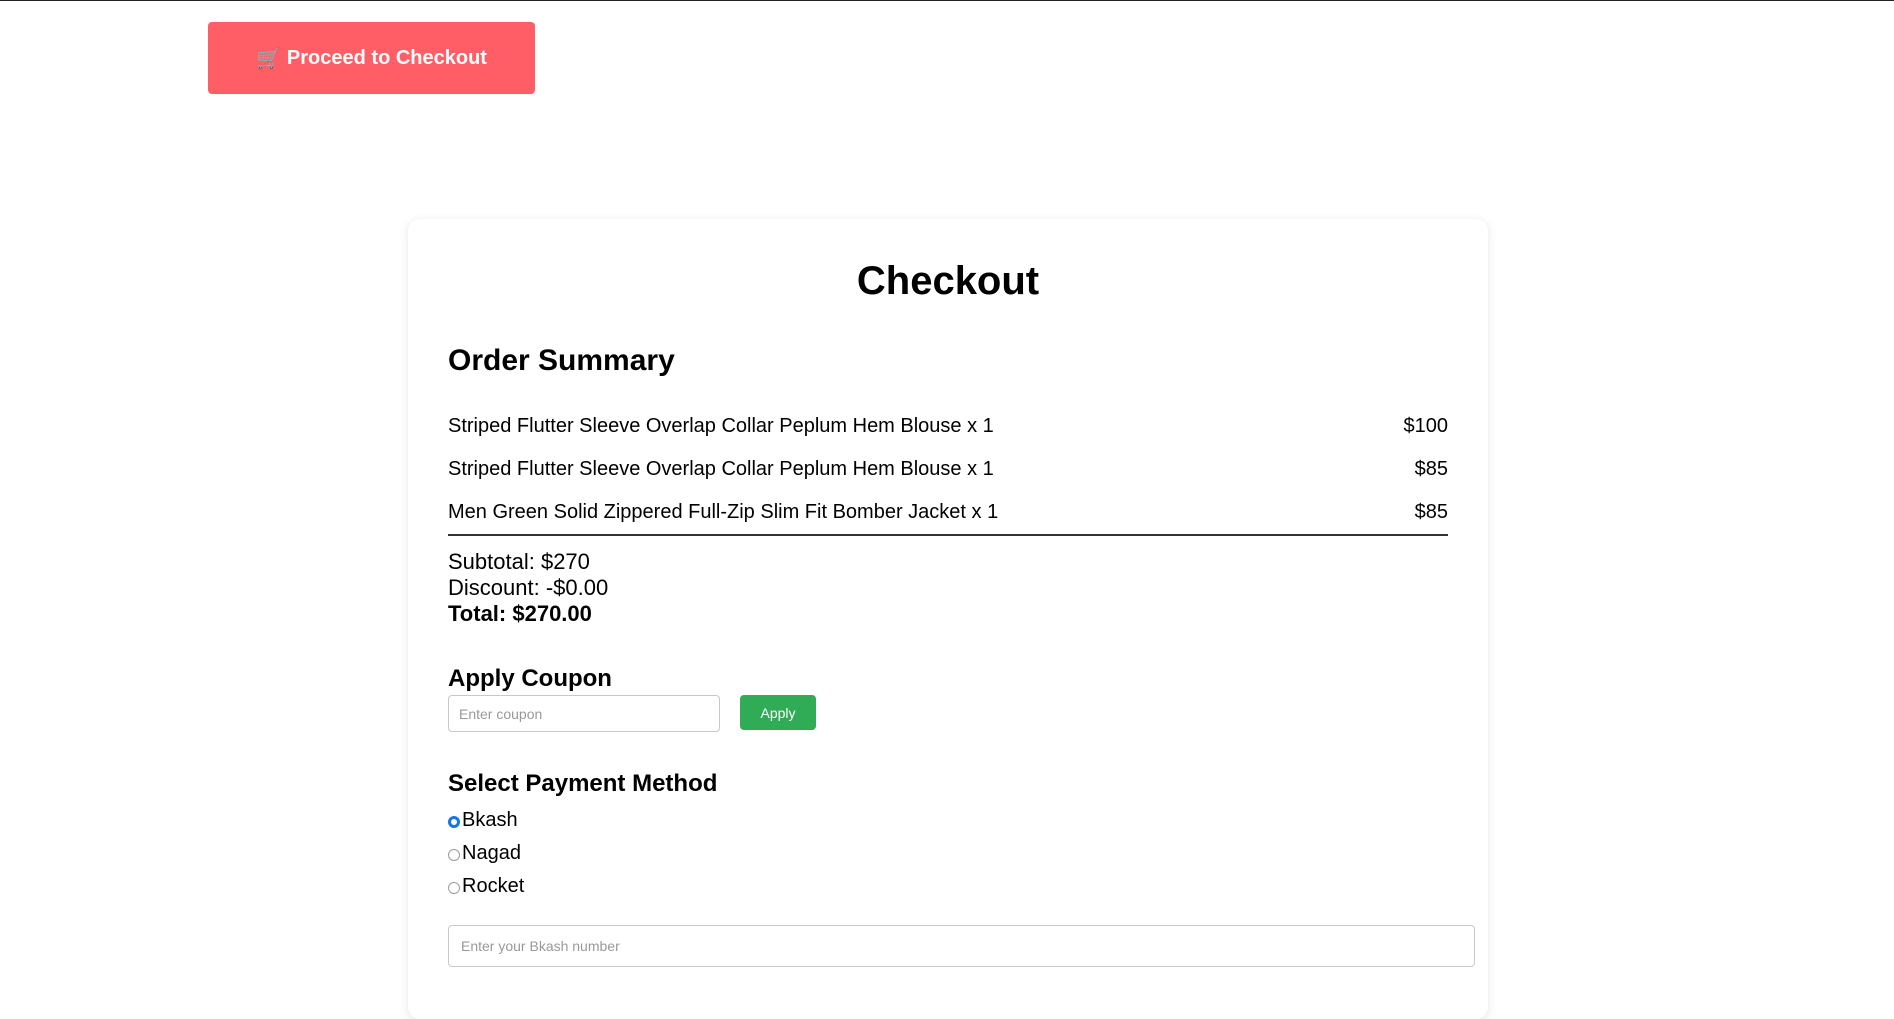 Image resolution: width=1894 pixels, height=1019 pixels. What do you see at coordinates (561, 360) in the screenshot?
I see `order-summary-title: Order Summary` at bounding box center [561, 360].